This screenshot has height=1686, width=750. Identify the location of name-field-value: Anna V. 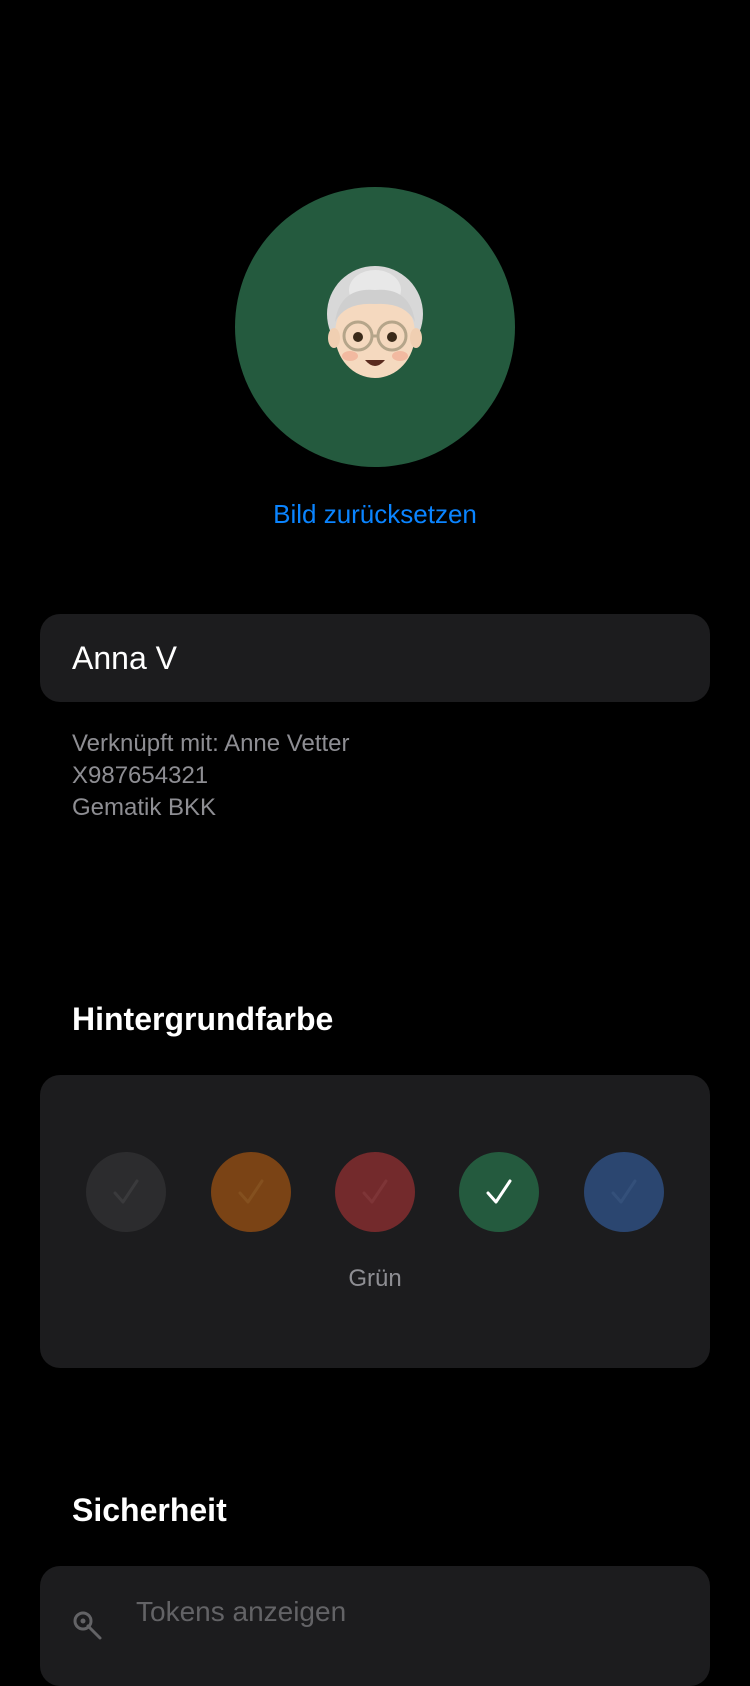
(124, 657).